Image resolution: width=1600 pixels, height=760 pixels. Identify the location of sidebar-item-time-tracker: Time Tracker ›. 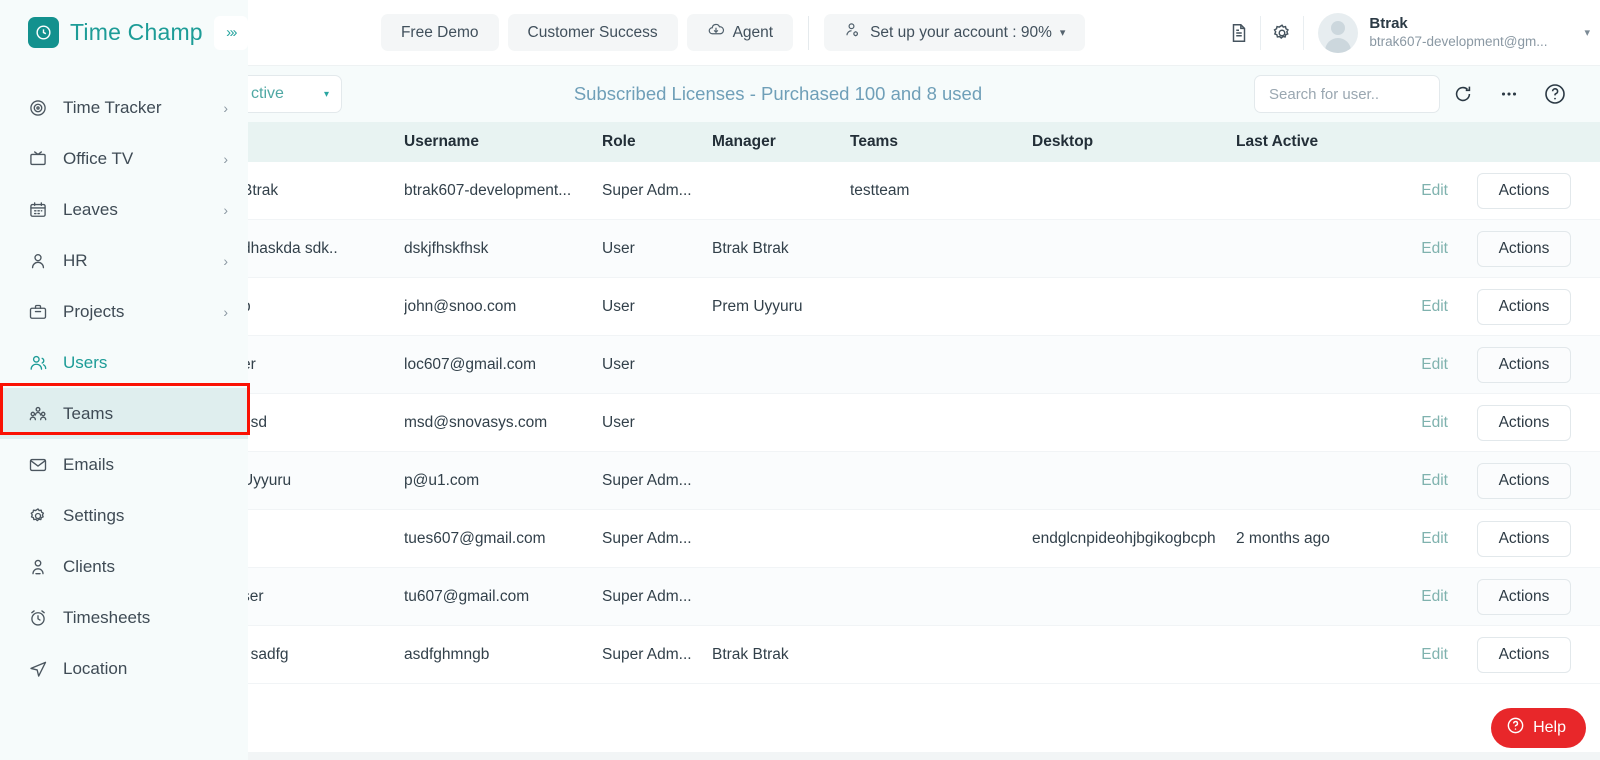
(124, 107).